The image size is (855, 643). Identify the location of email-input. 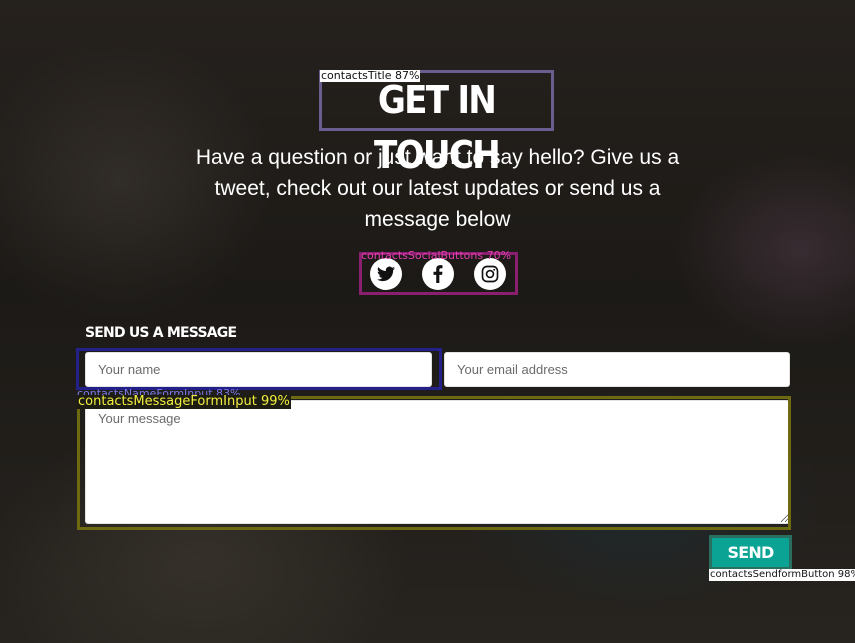
(617, 369).